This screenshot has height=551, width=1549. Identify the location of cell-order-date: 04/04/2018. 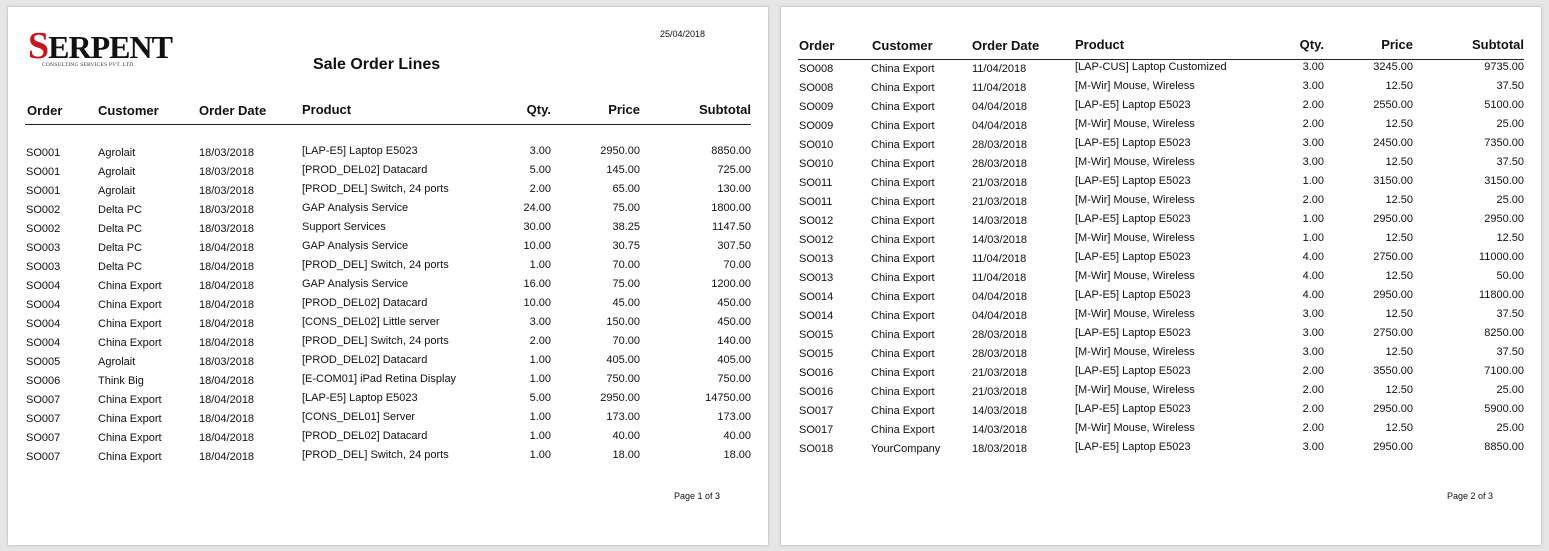
(1000, 107).